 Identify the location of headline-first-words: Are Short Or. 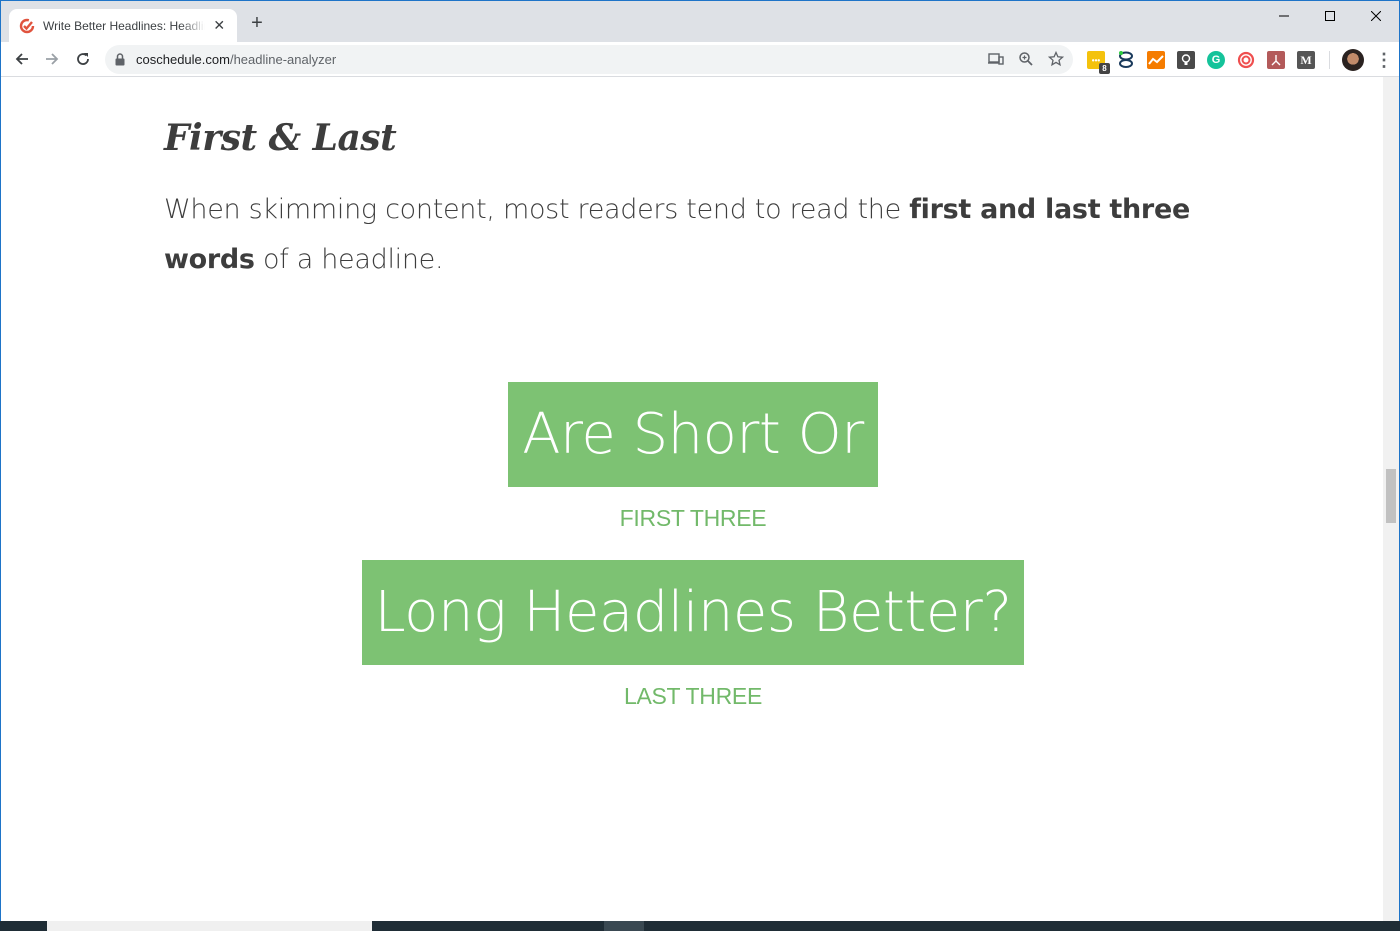
(693, 434).